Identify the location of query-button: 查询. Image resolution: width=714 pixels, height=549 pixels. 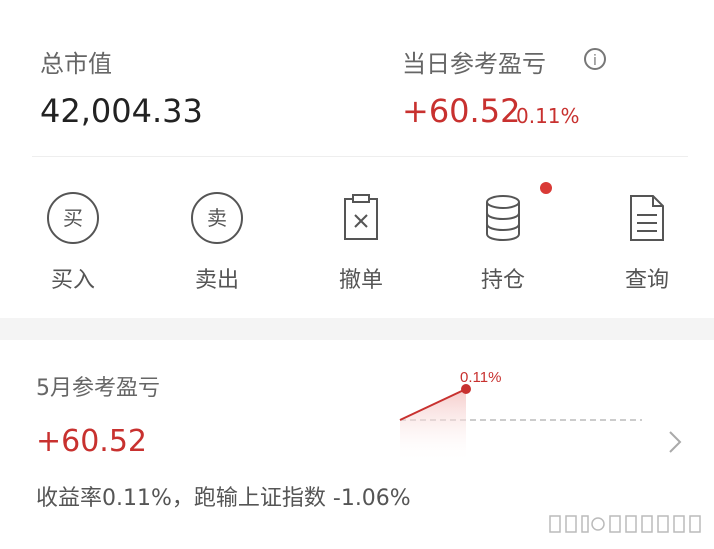
(647, 242).